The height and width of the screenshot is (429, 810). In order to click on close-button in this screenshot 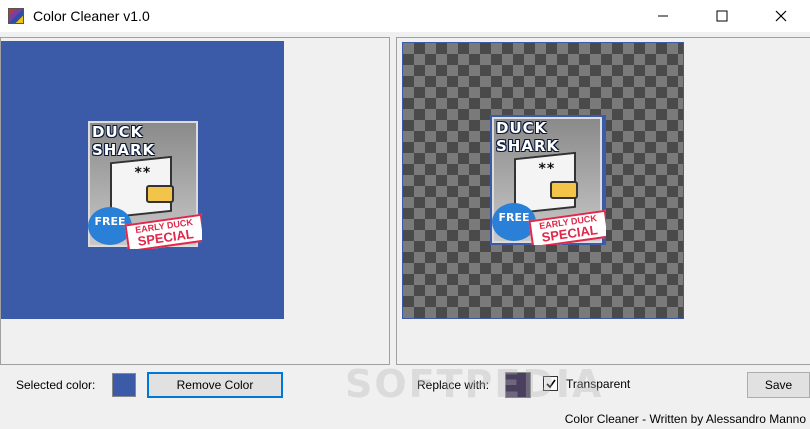, I will do `click(781, 16)`.